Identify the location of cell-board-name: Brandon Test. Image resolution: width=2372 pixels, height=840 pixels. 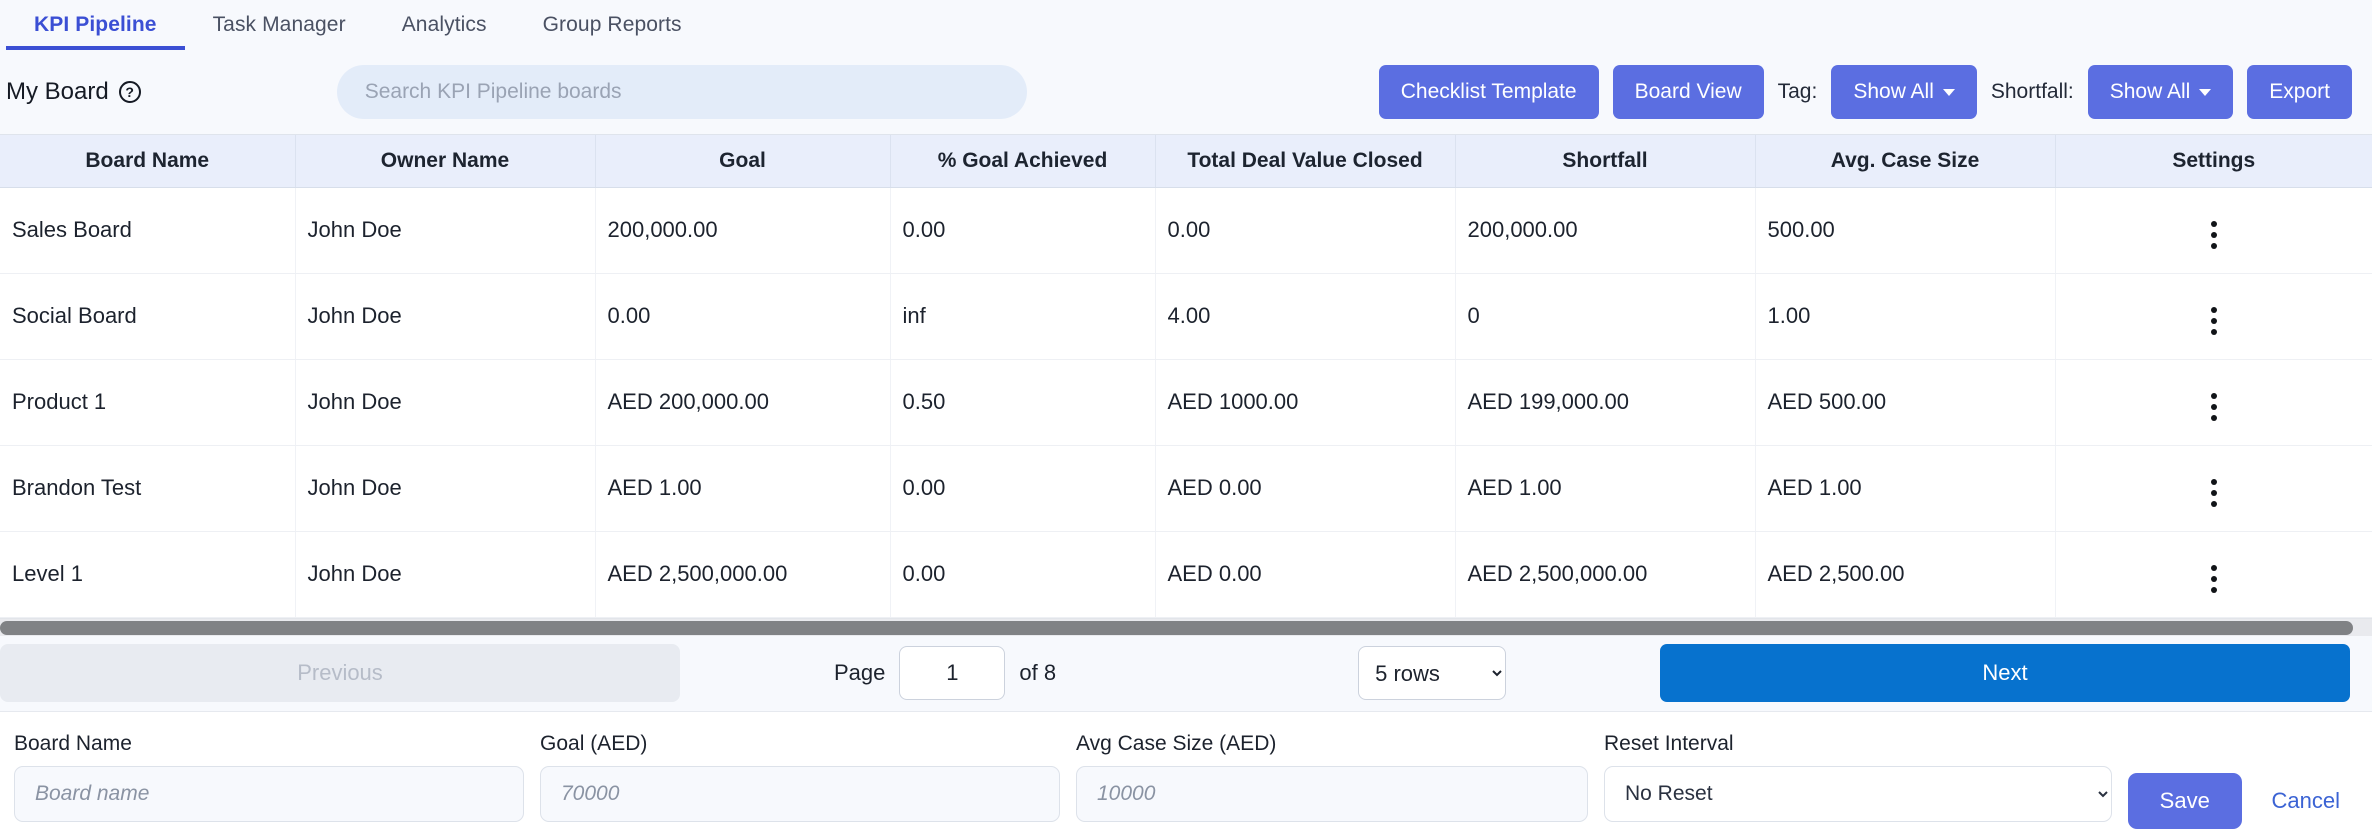
(148, 488).